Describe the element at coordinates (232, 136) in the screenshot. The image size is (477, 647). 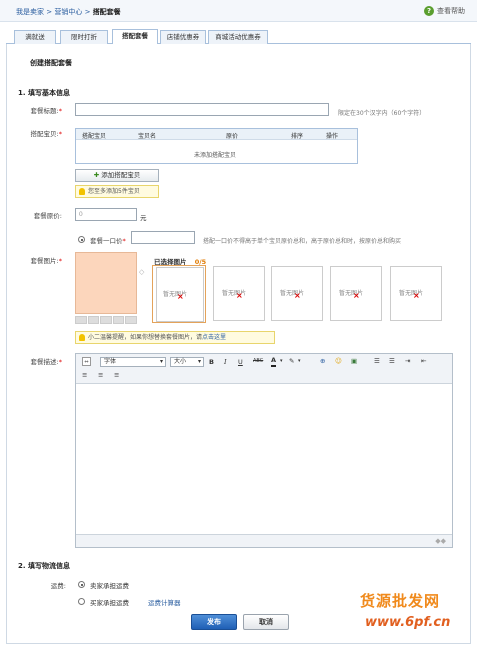
I see `column-header: 原价` at that location.